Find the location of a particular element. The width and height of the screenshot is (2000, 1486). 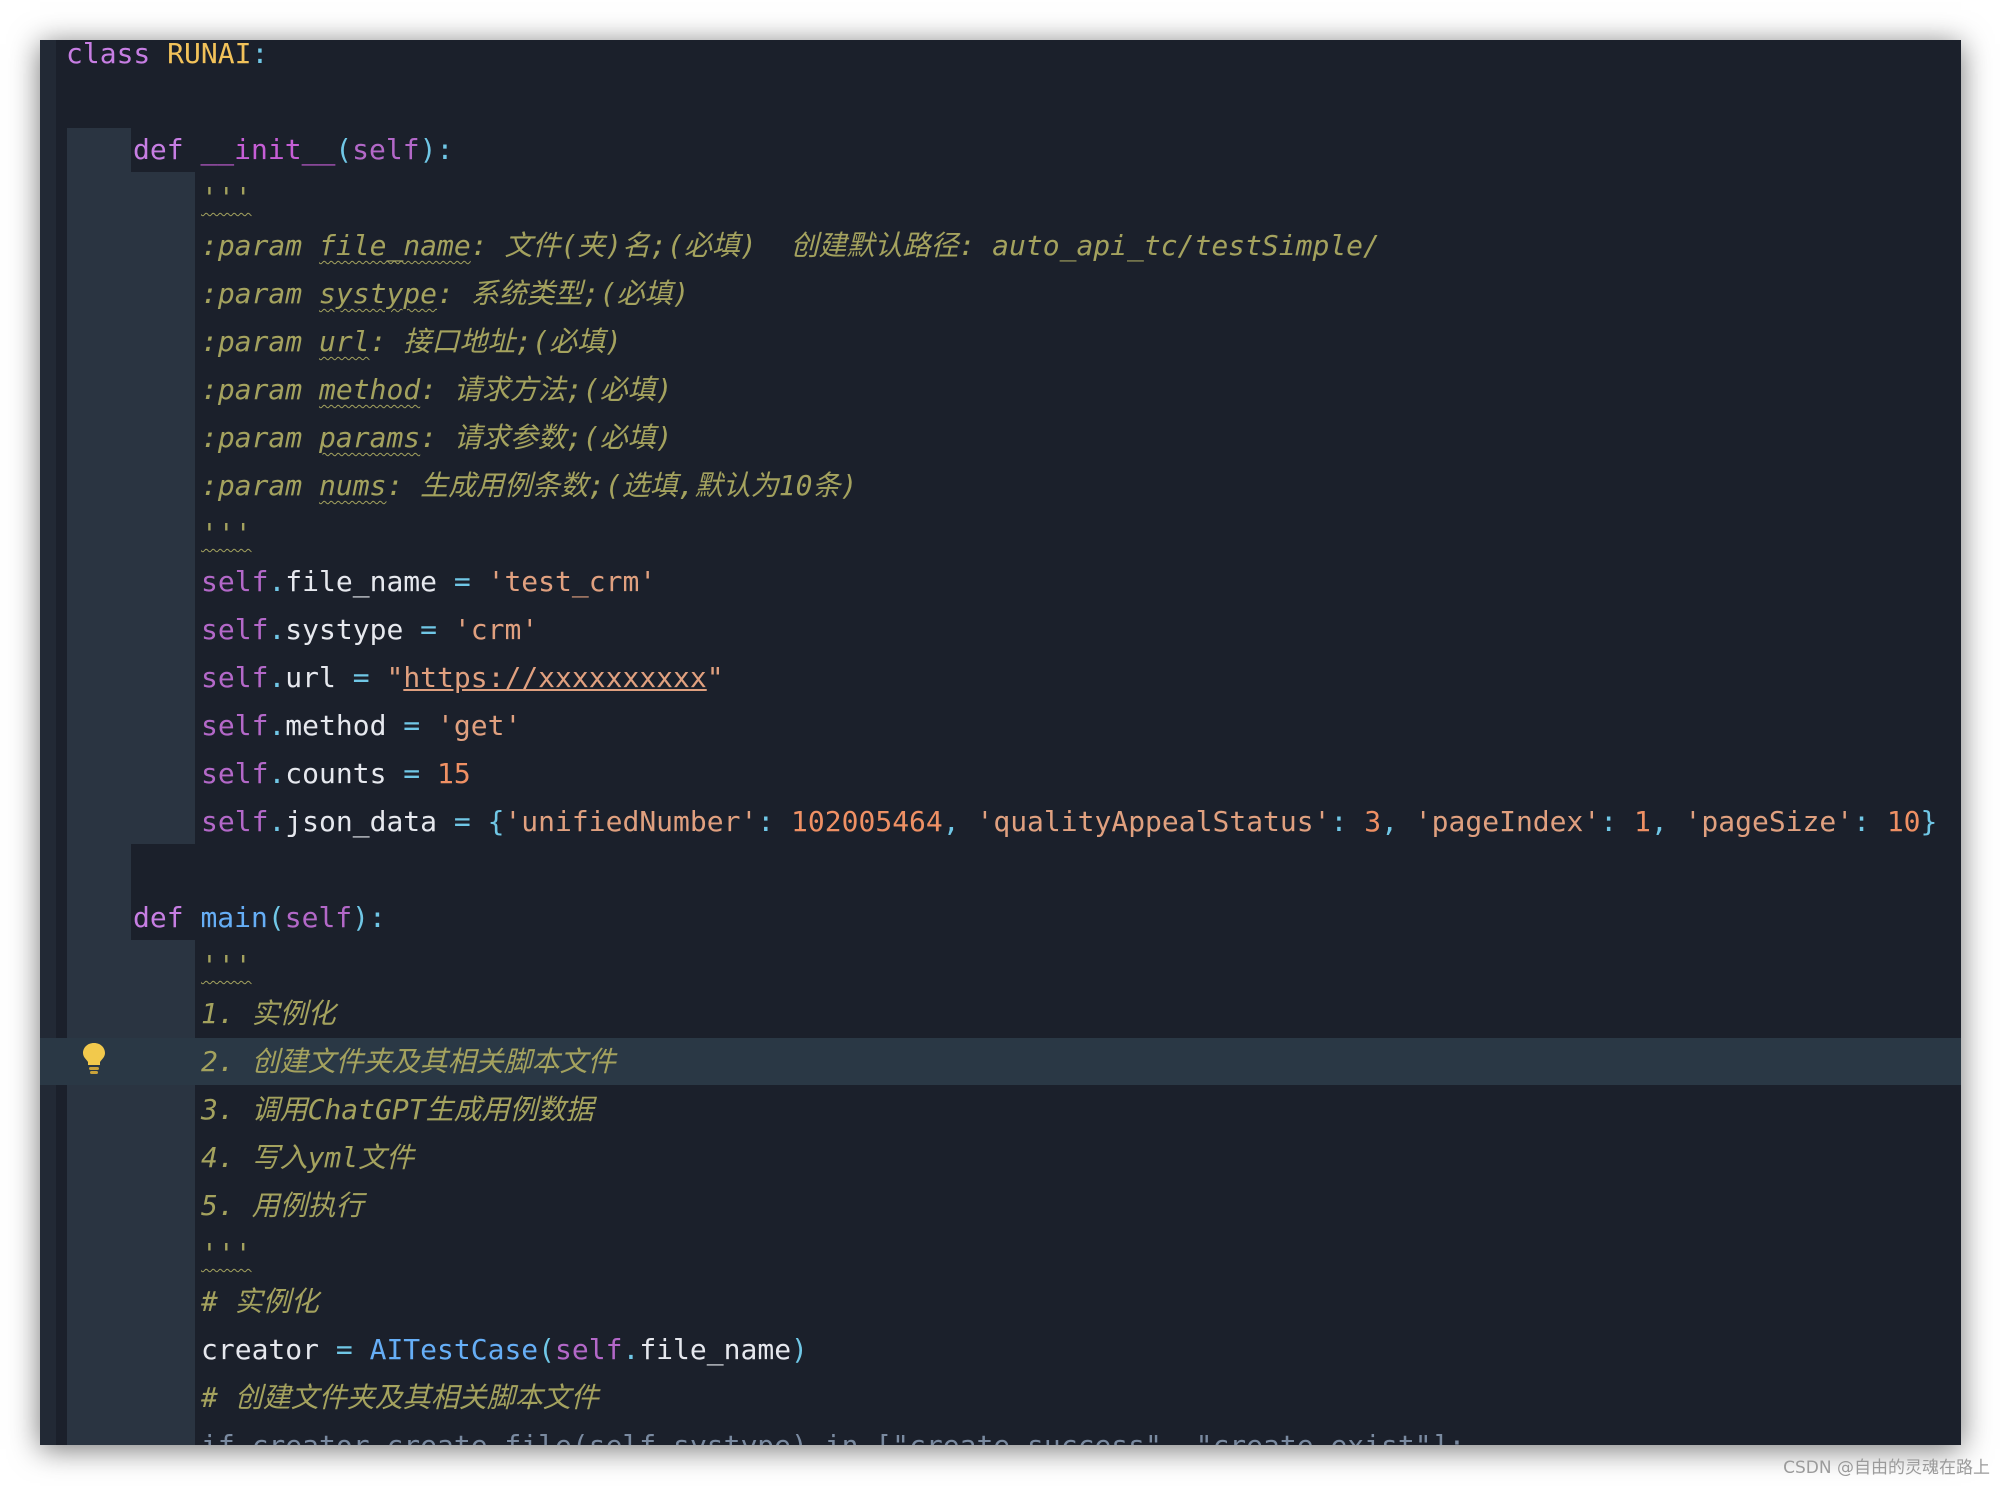

code-line-step: 5. 用例执行 is located at coordinates (282, 1206).